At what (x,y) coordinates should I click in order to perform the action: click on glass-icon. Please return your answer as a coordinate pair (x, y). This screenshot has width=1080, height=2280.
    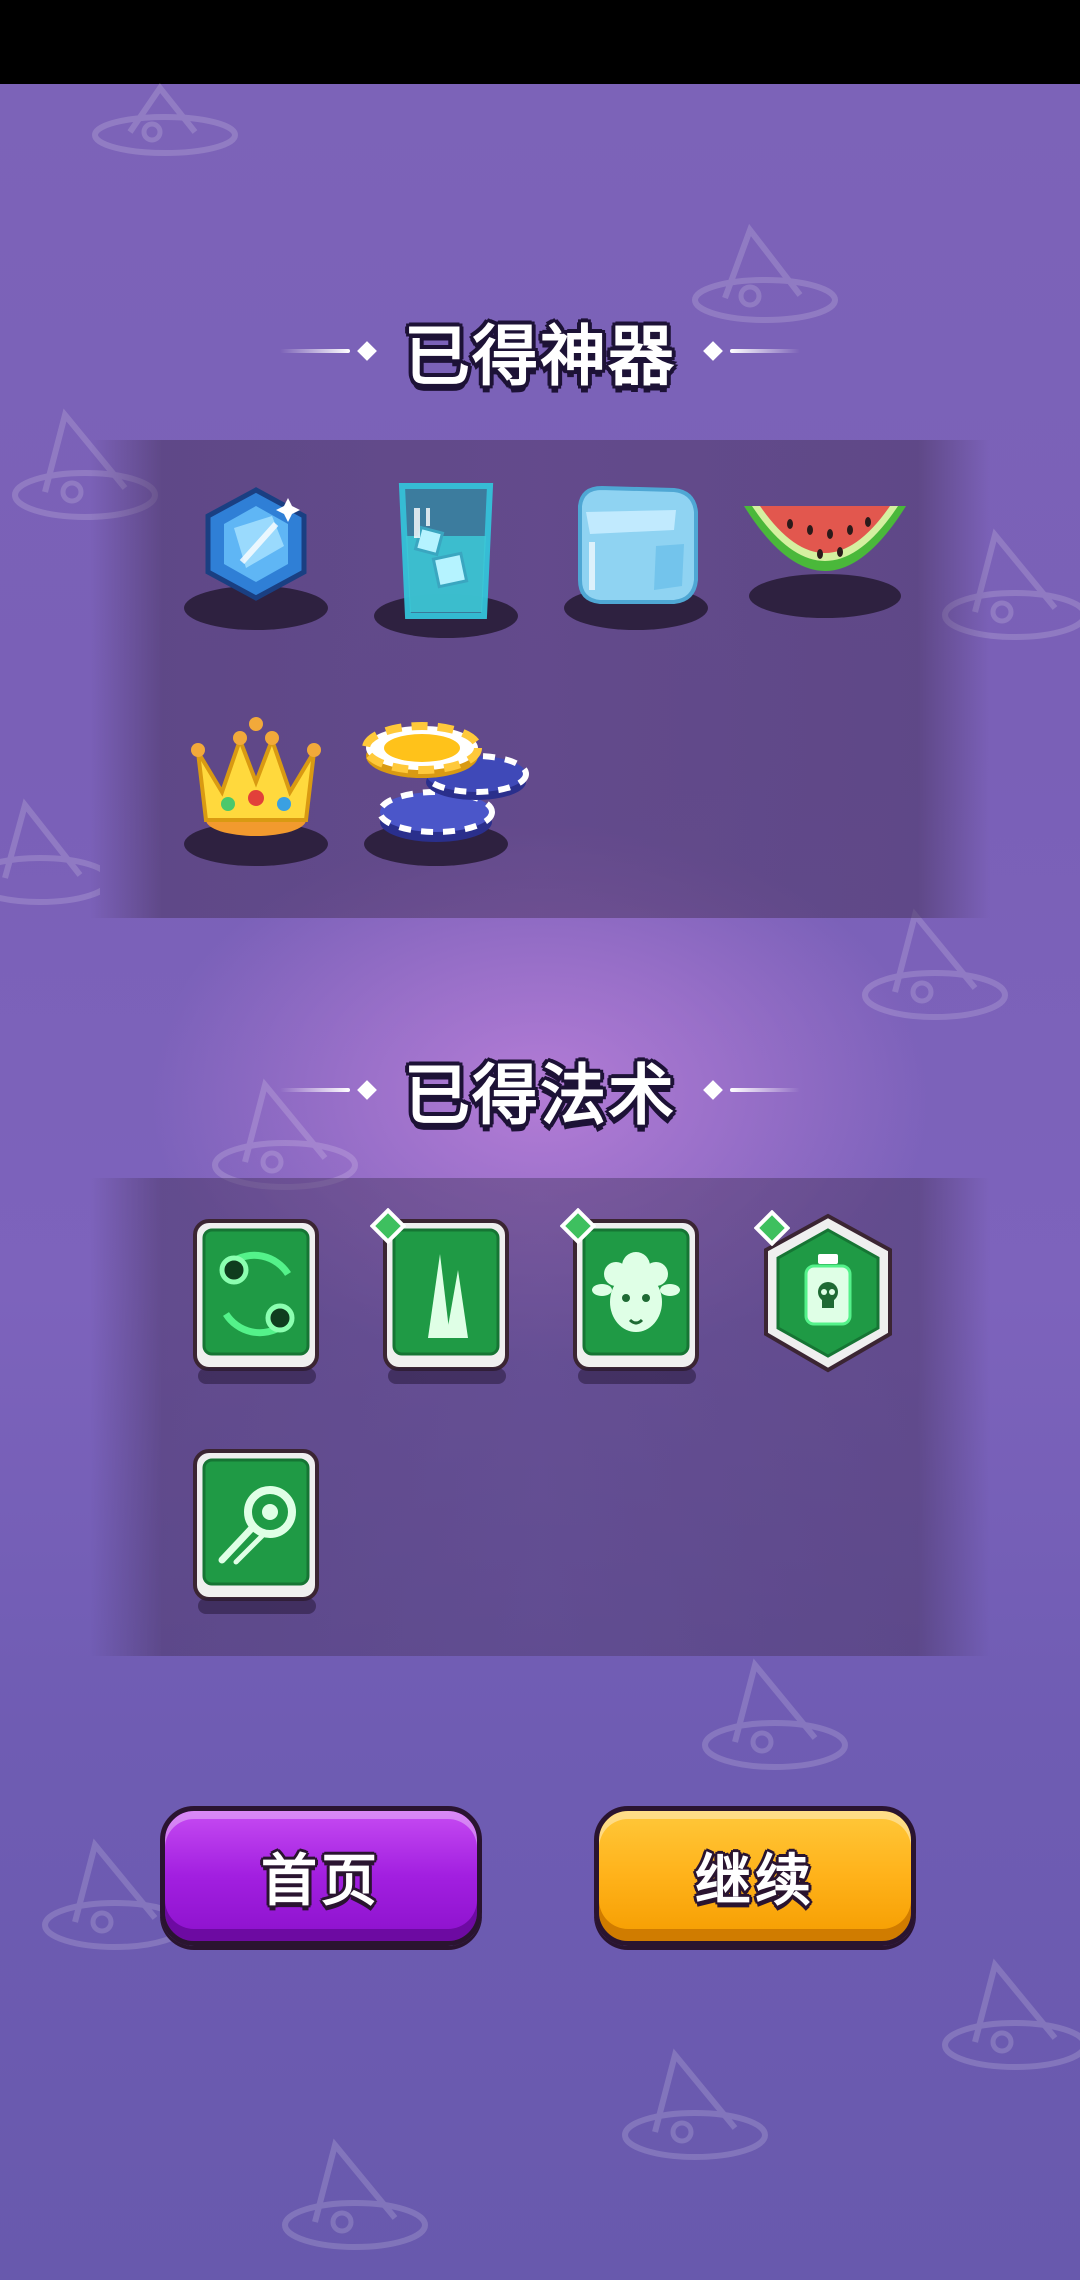
    Looking at the image, I should click on (446, 560).